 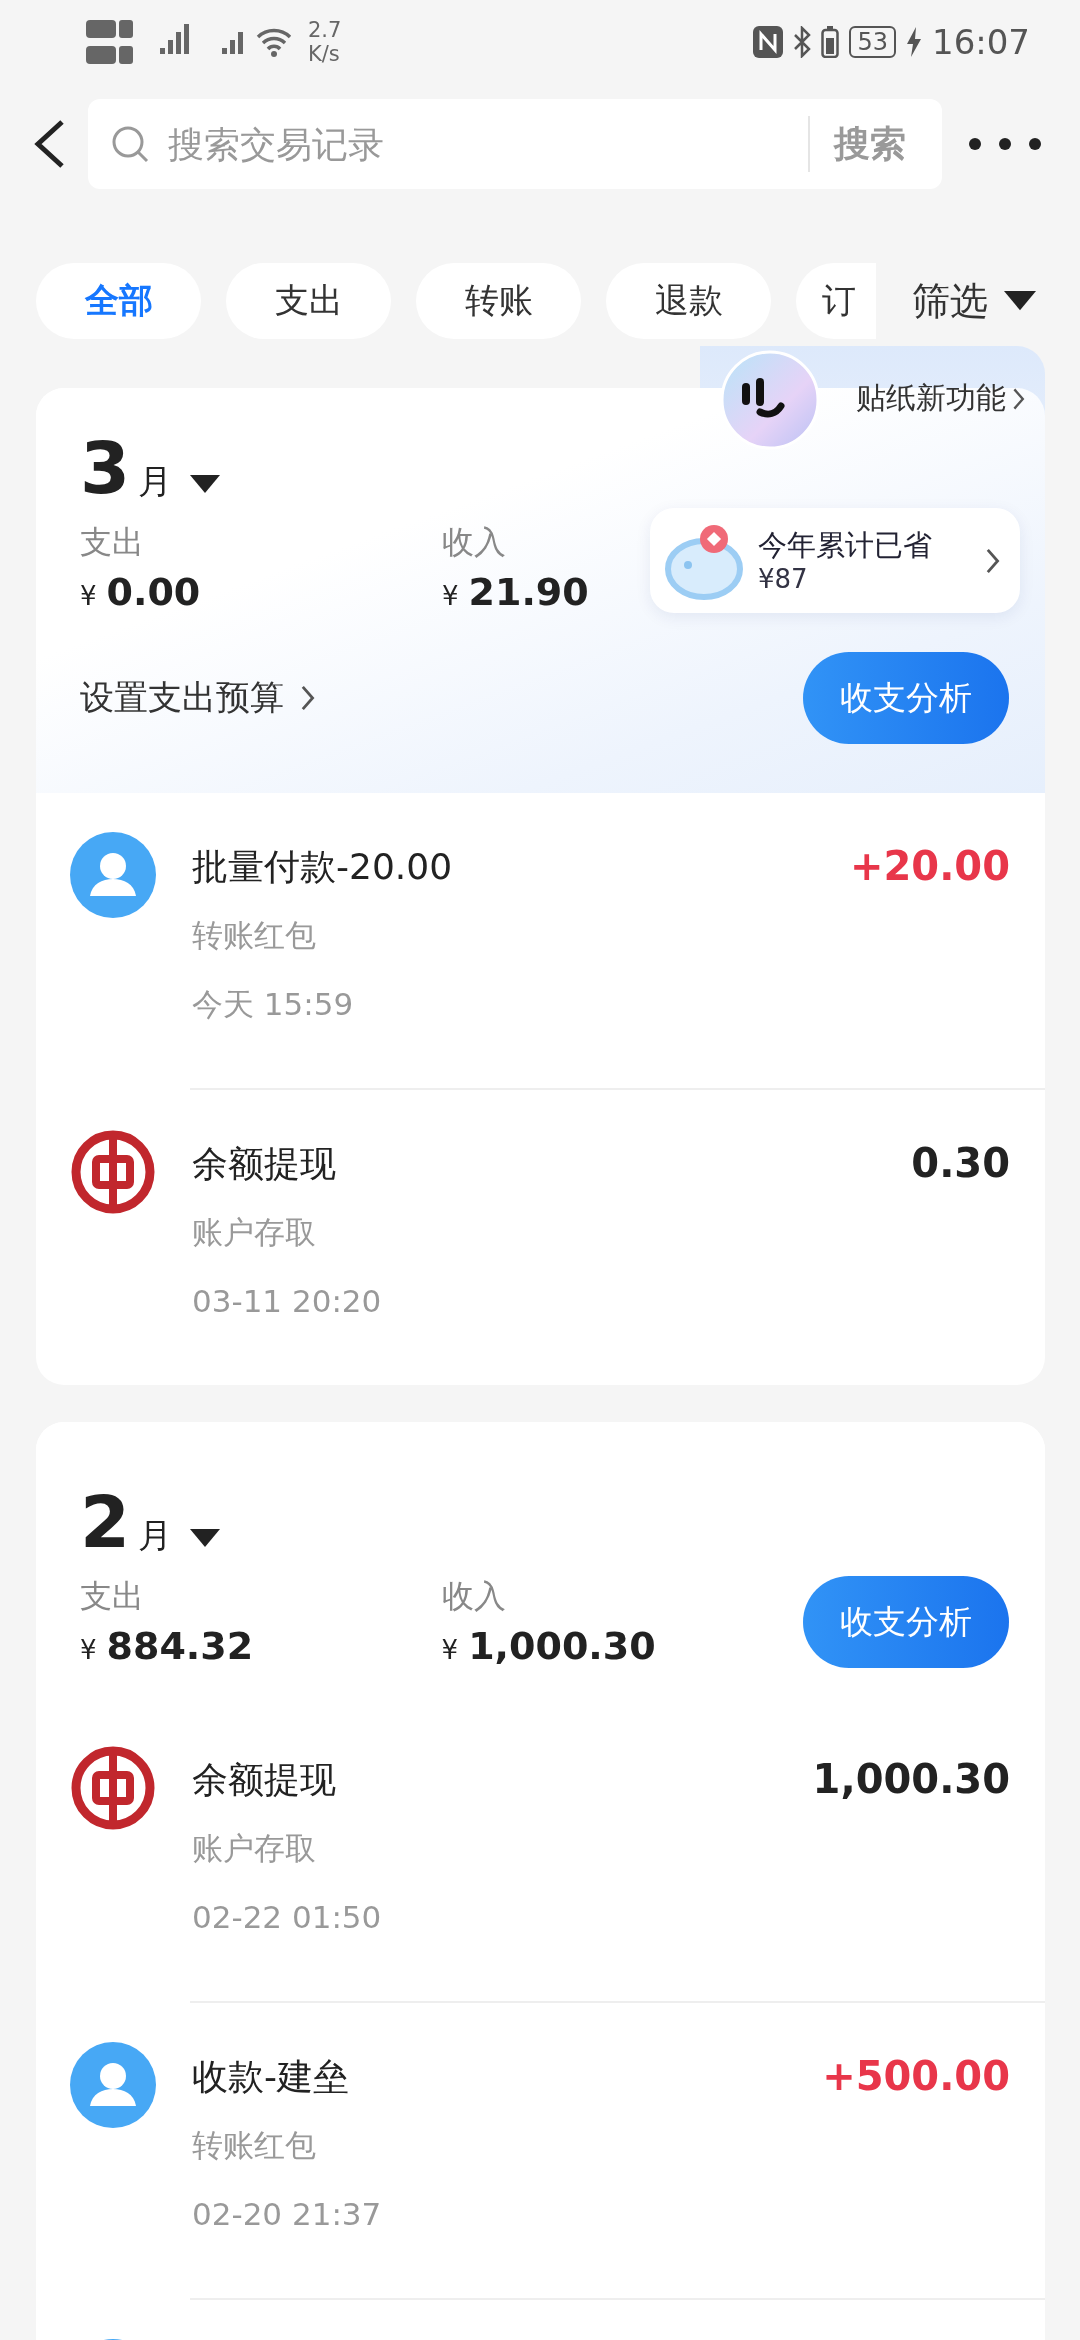 I want to click on transaction-time: 02-22 01:50, so click(x=287, y=1917).